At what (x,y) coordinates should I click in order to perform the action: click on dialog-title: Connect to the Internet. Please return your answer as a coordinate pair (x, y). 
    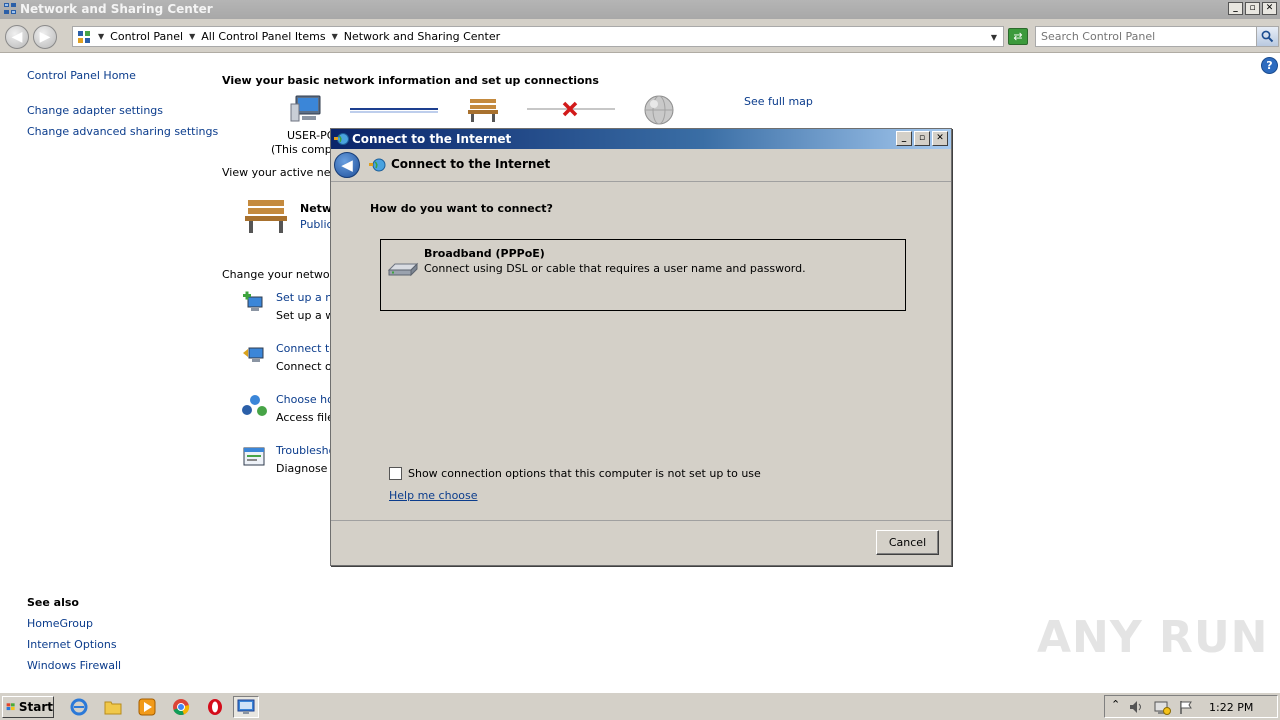
    Looking at the image, I should click on (432, 139).